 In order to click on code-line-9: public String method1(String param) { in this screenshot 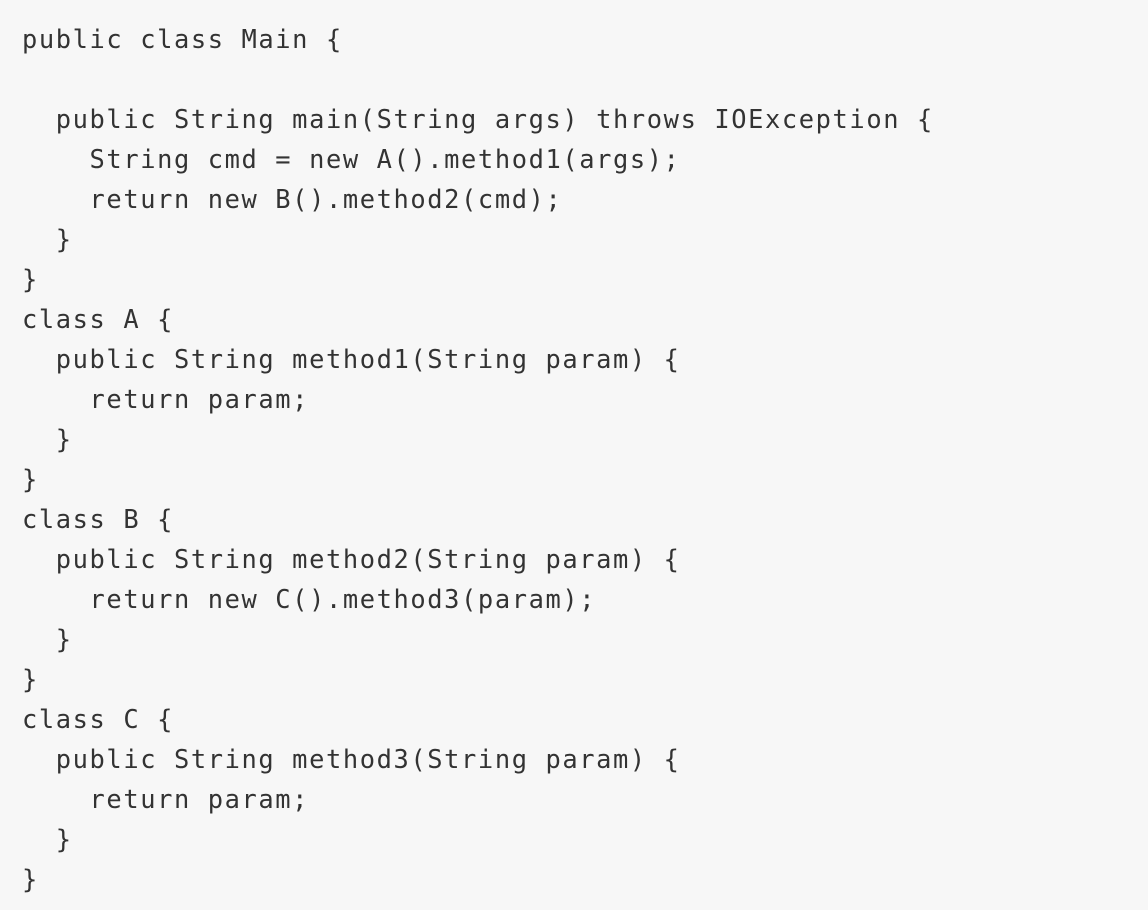, I will do `click(351, 359)`.